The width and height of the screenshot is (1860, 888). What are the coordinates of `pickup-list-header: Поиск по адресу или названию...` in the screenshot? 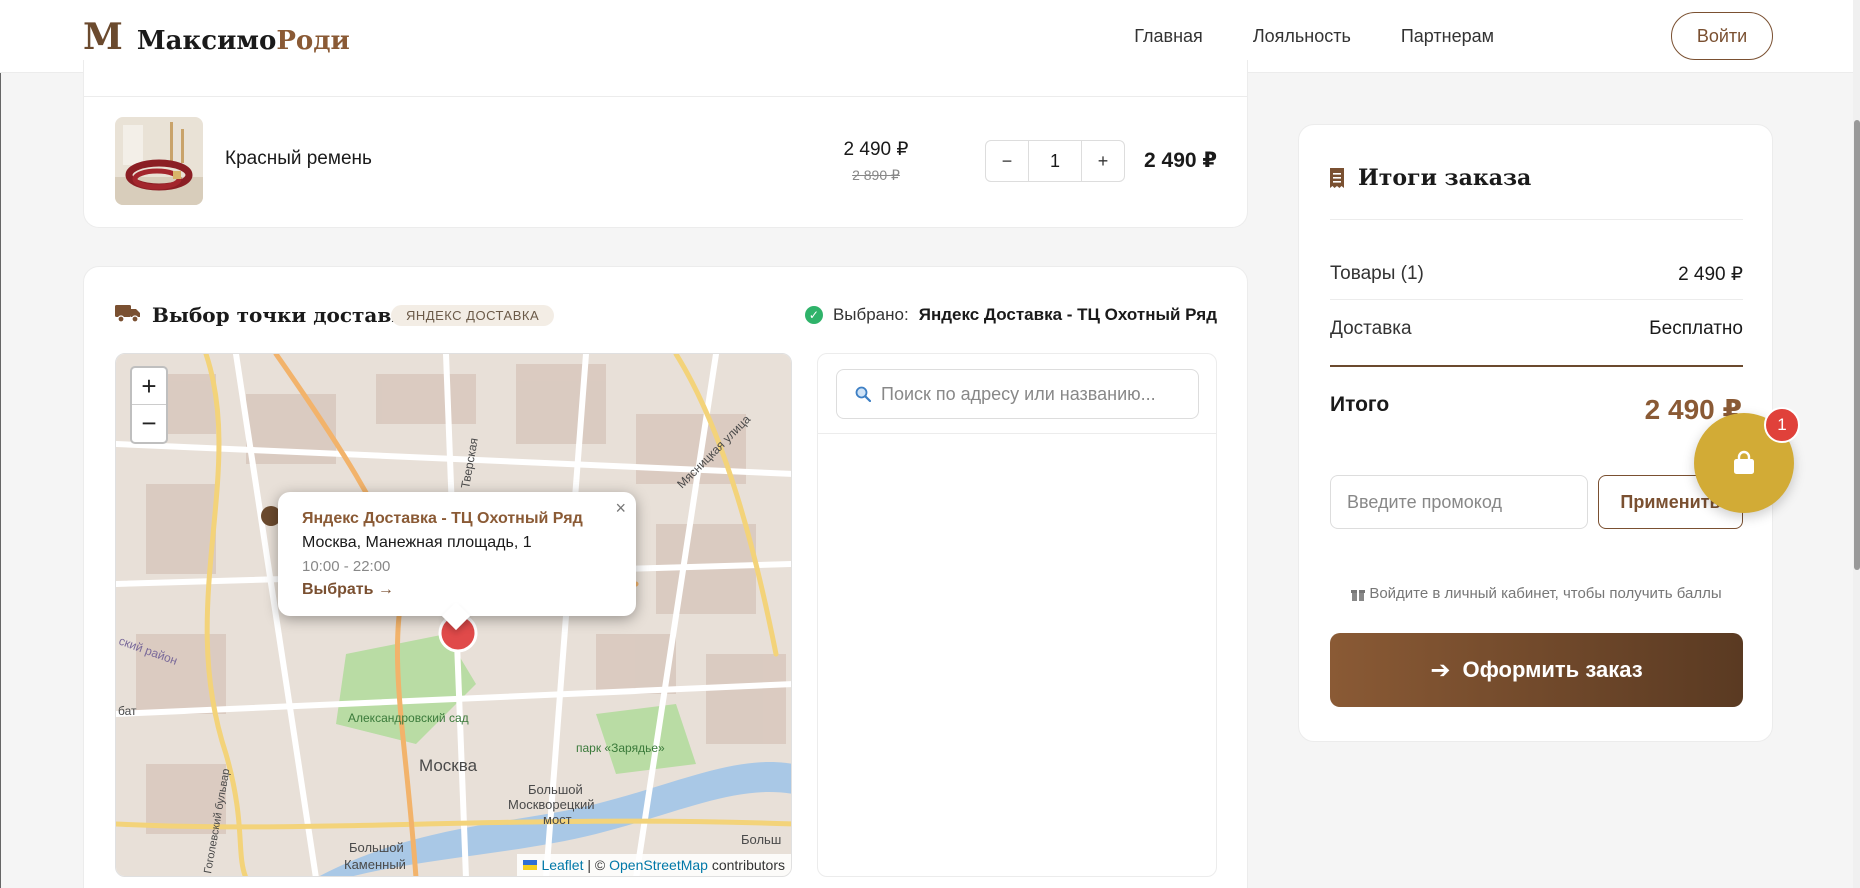 It's located at (1017, 394).